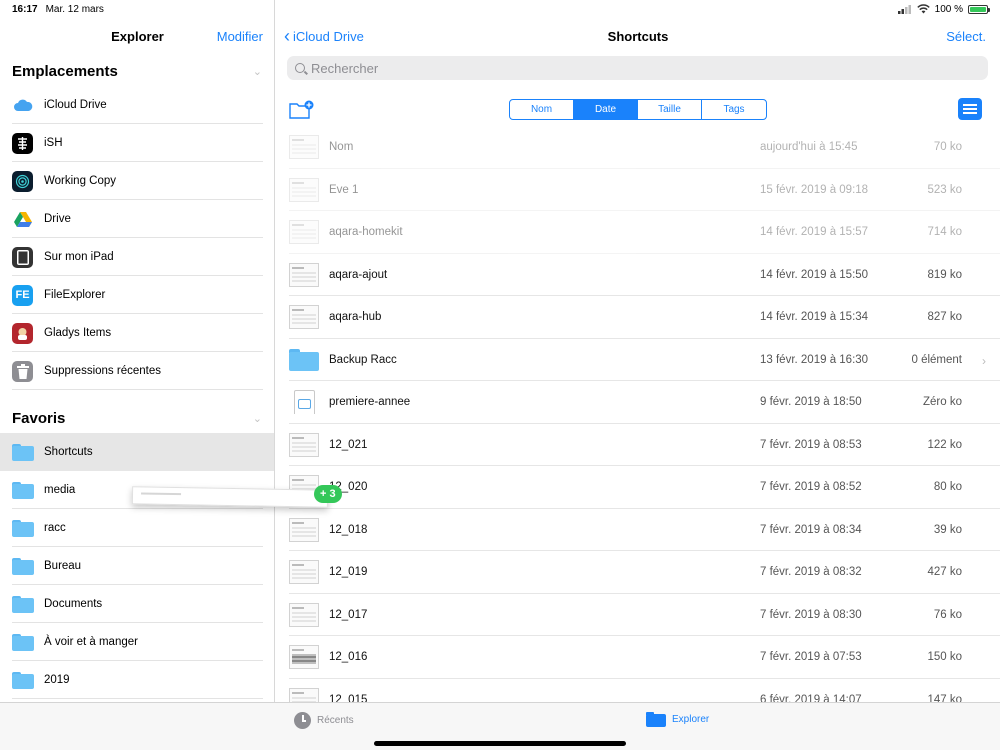 This screenshot has width=1000, height=750. Describe the element at coordinates (137, 257) in the screenshot. I see `sidebar-item-on-my-ipad: Sur mon iPad` at that location.